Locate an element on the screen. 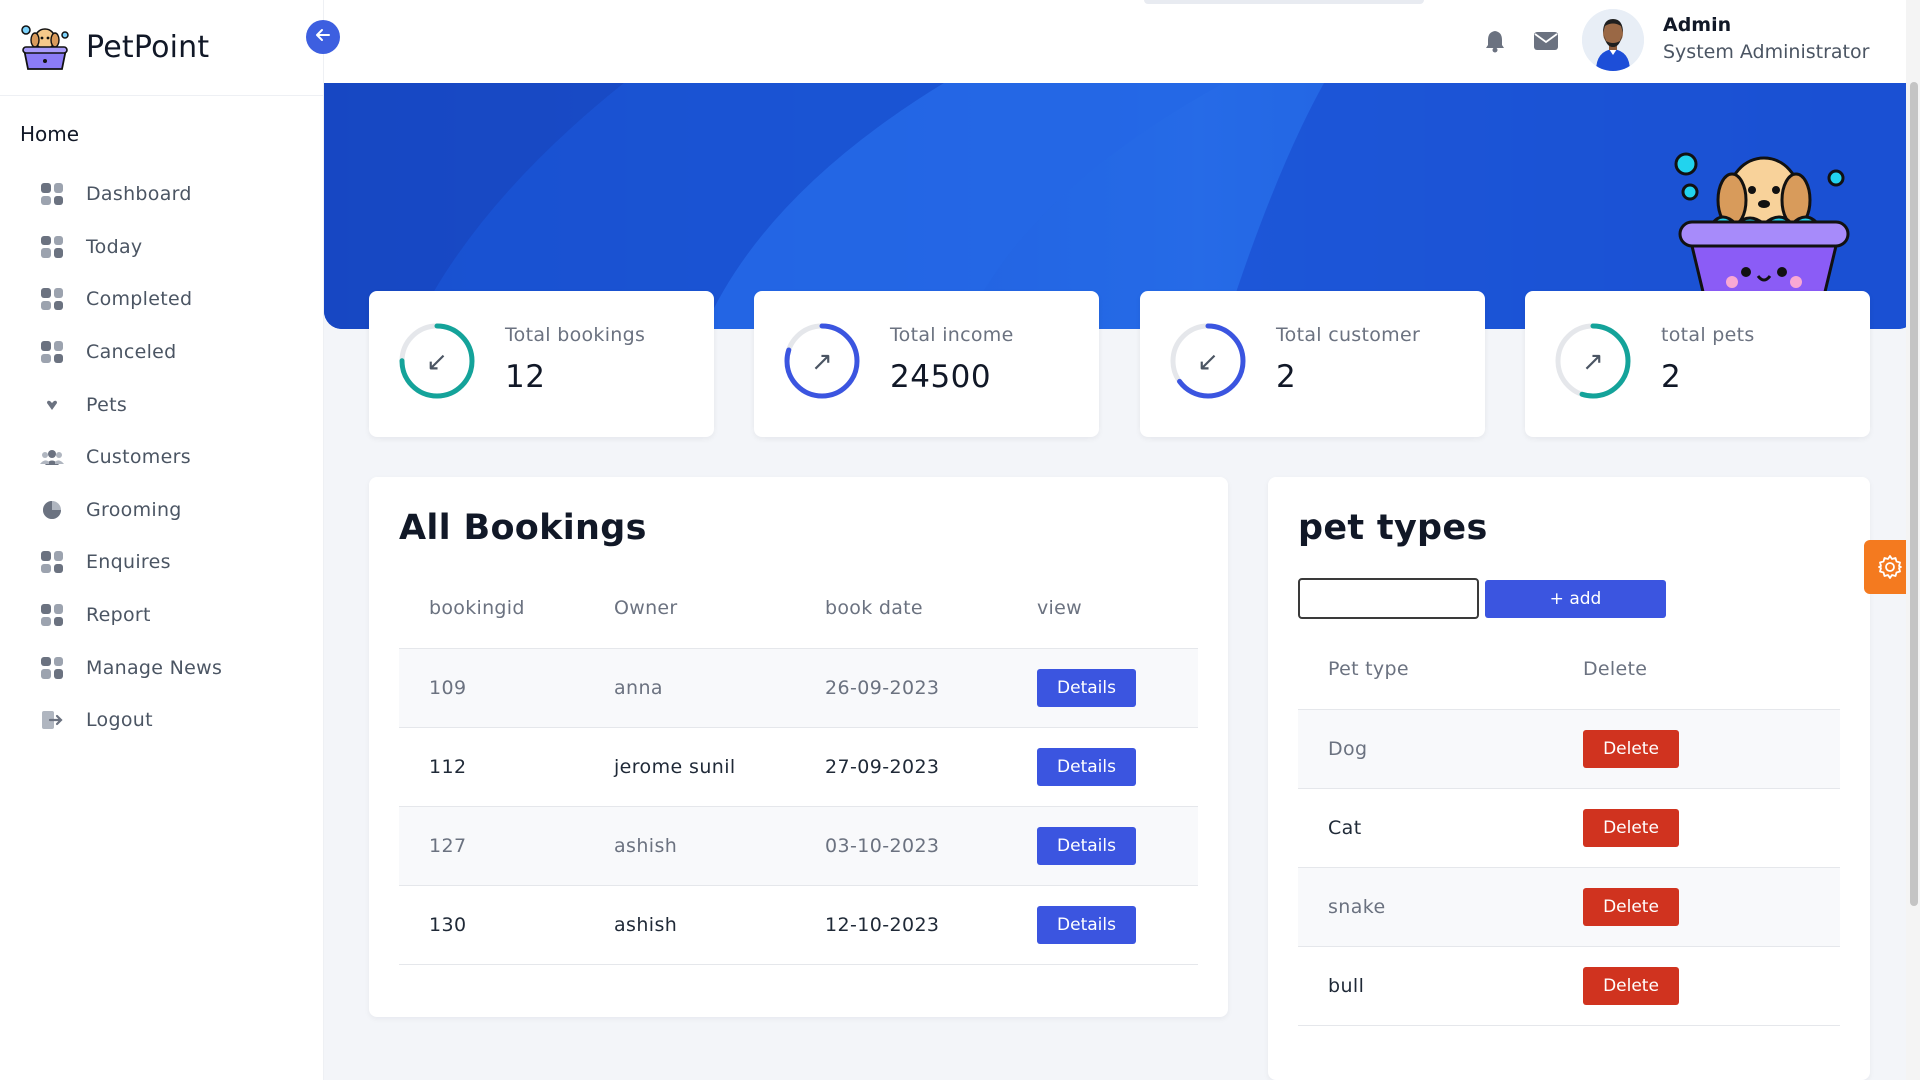 This screenshot has width=1920, height=1080. sidebar-item-label: Today is located at coordinates (114, 246).